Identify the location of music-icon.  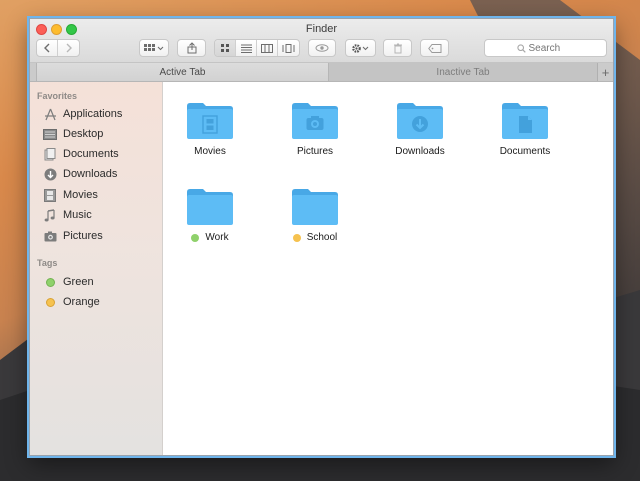
(50, 215).